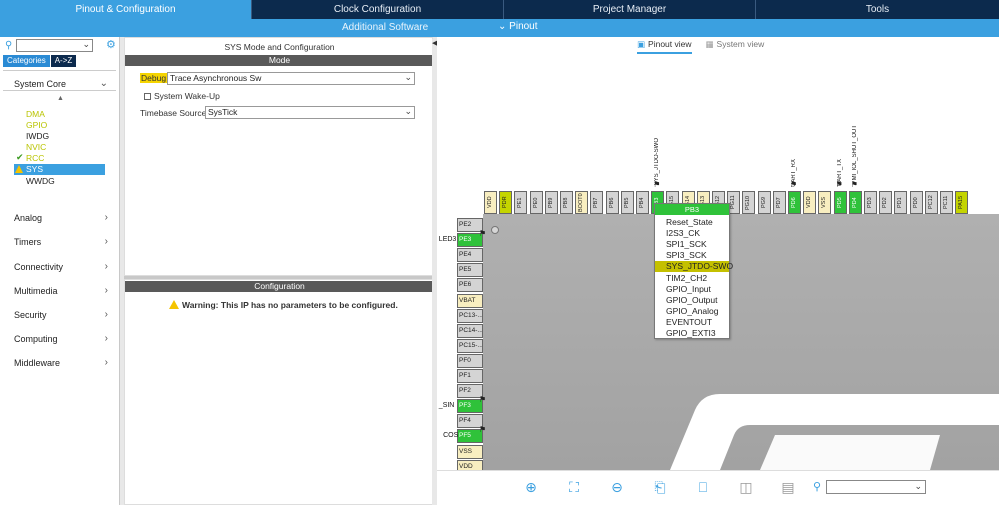 The image size is (999, 505). What do you see at coordinates (946, 202) in the screenshot?
I see `pin-pc11: PC11` at bounding box center [946, 202].